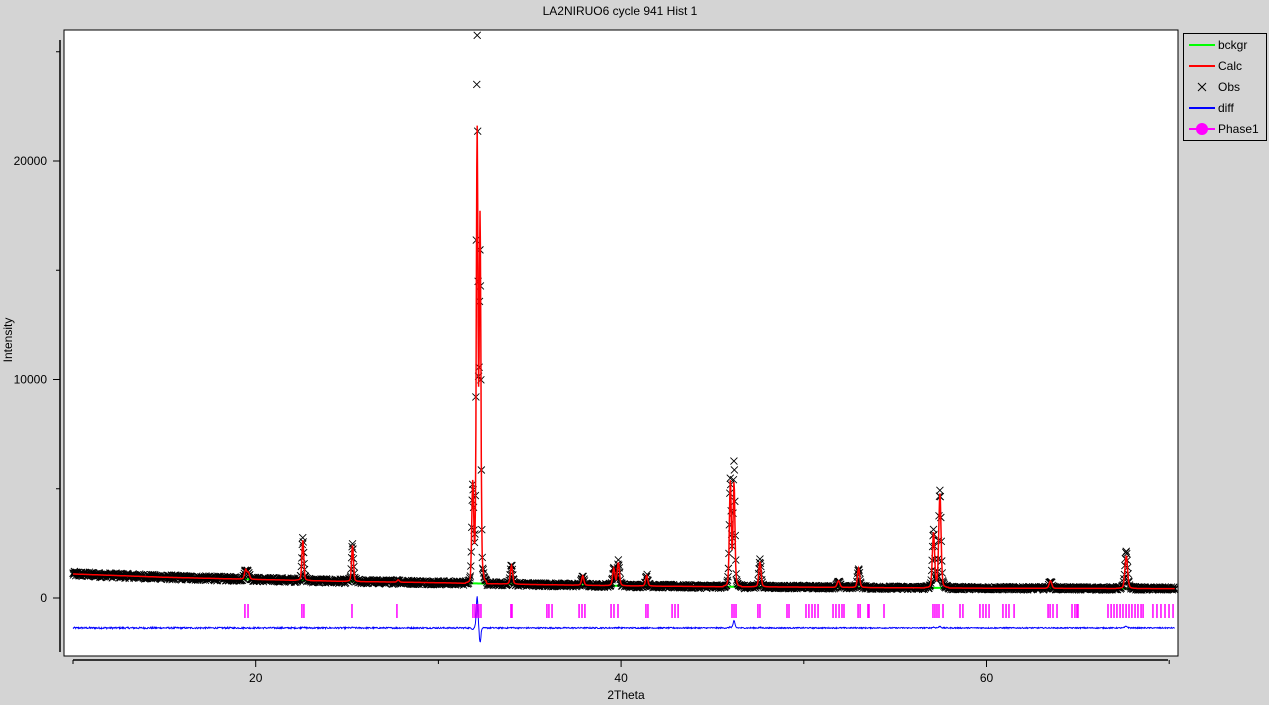 The height and width of the screenshot is (705, 1269). I want to click on legend-label: bckgr, so click(1233, 45).